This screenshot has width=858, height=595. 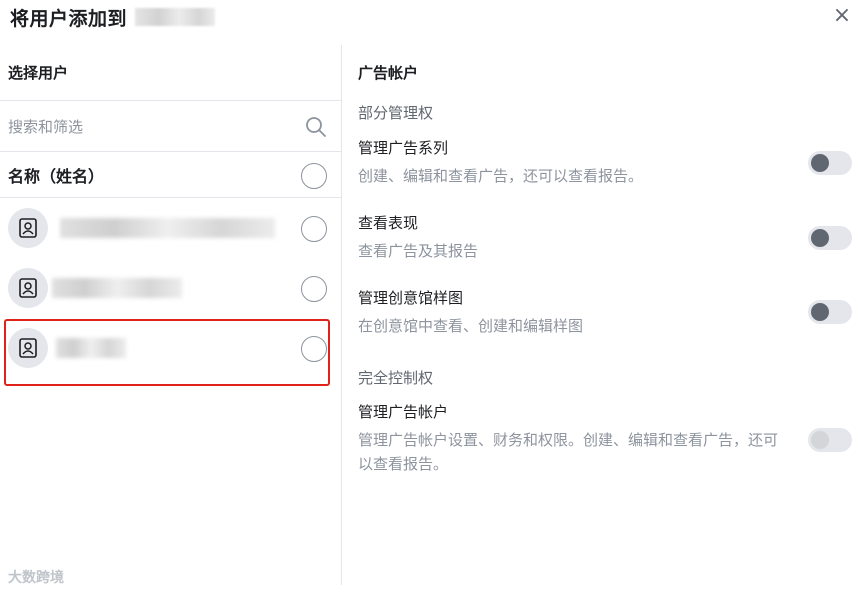 What do you see at coordinates (167, 352) in the screenshot?
I see `highlight-box` at bounding box center [167, 352].